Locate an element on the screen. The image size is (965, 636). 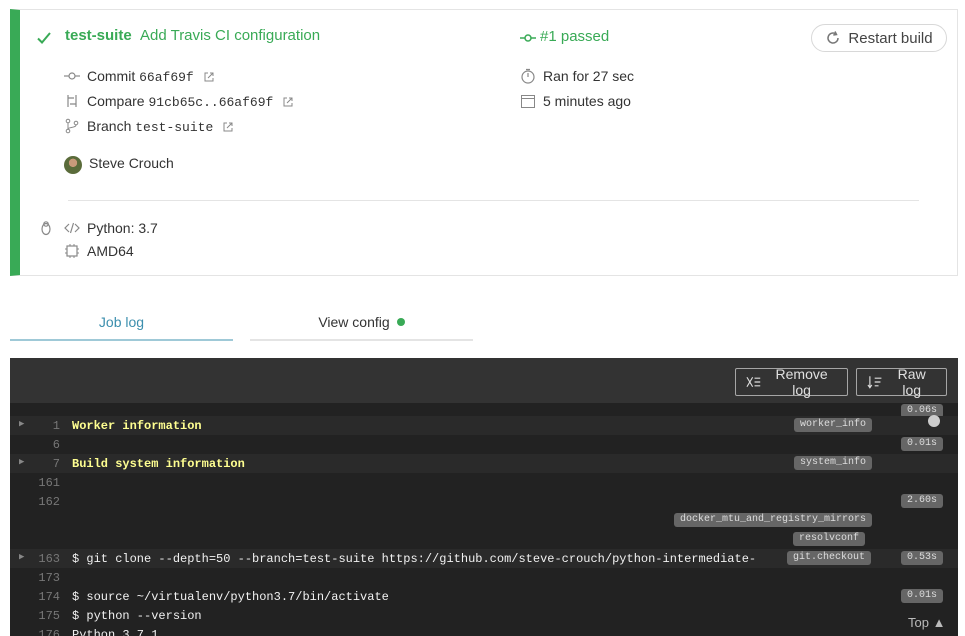
tab-job-log: Job log is located at coordinates (121, 325).